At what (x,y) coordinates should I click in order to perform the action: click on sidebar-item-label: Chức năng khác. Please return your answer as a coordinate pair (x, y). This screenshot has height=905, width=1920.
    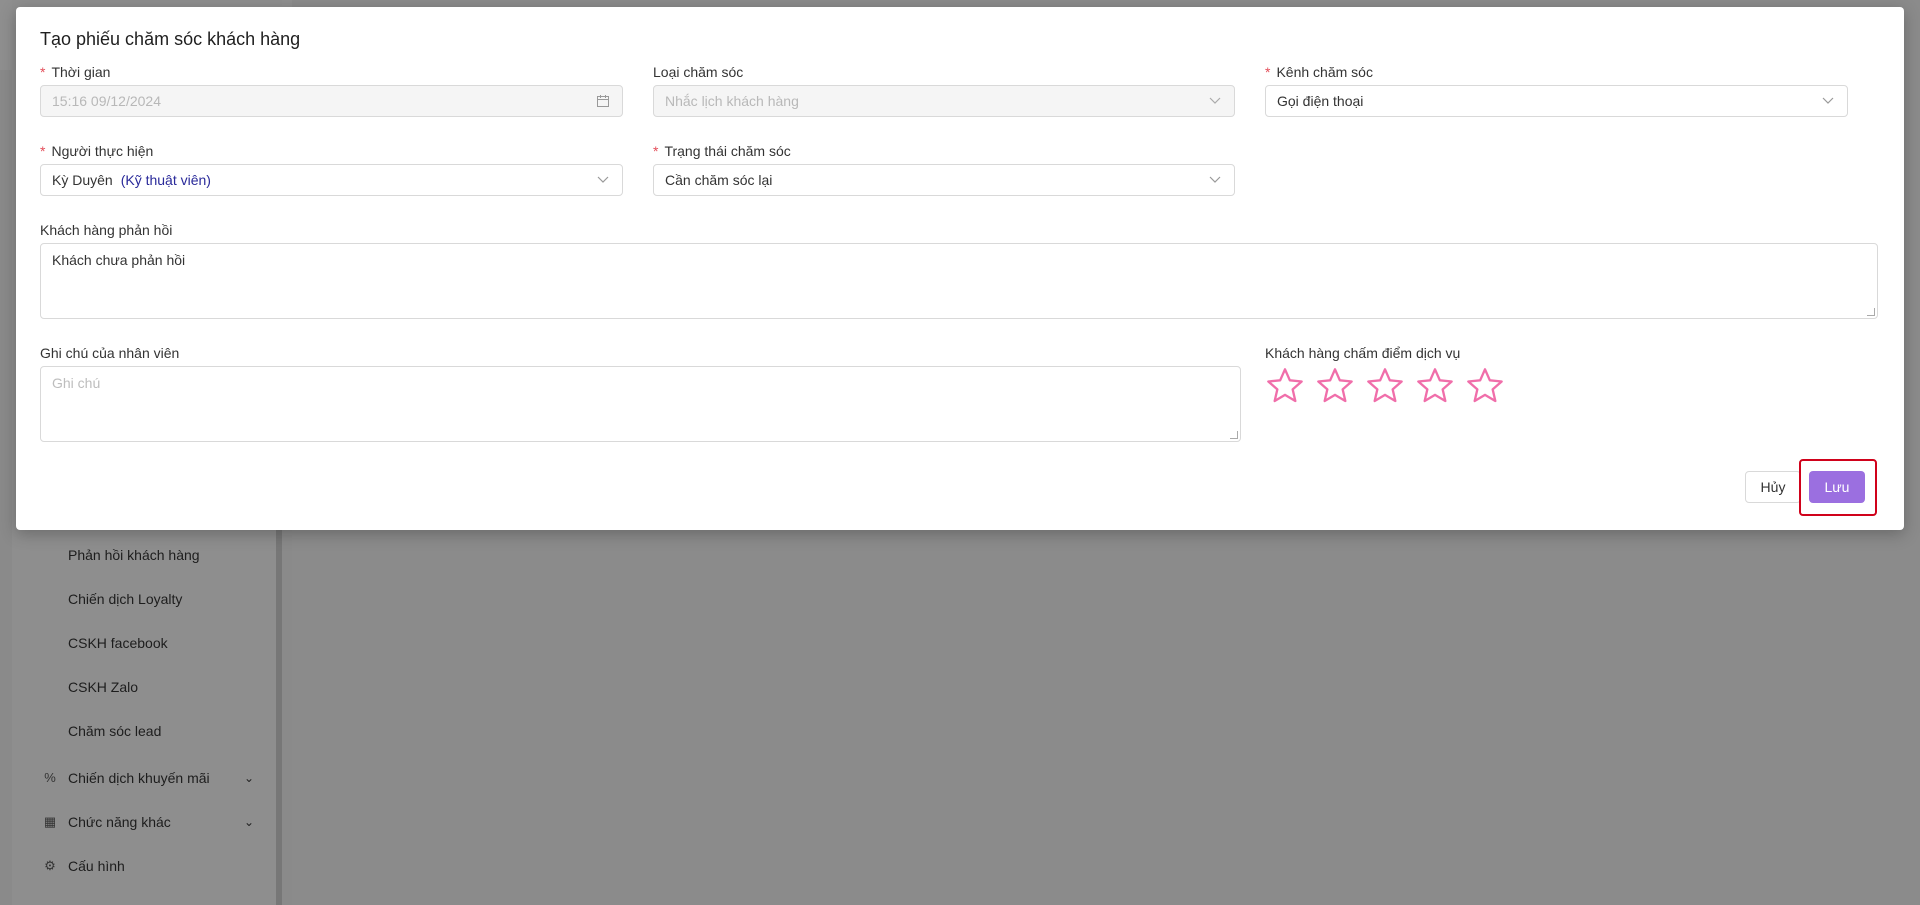
    Looking at the image, I should click on (119, 822).